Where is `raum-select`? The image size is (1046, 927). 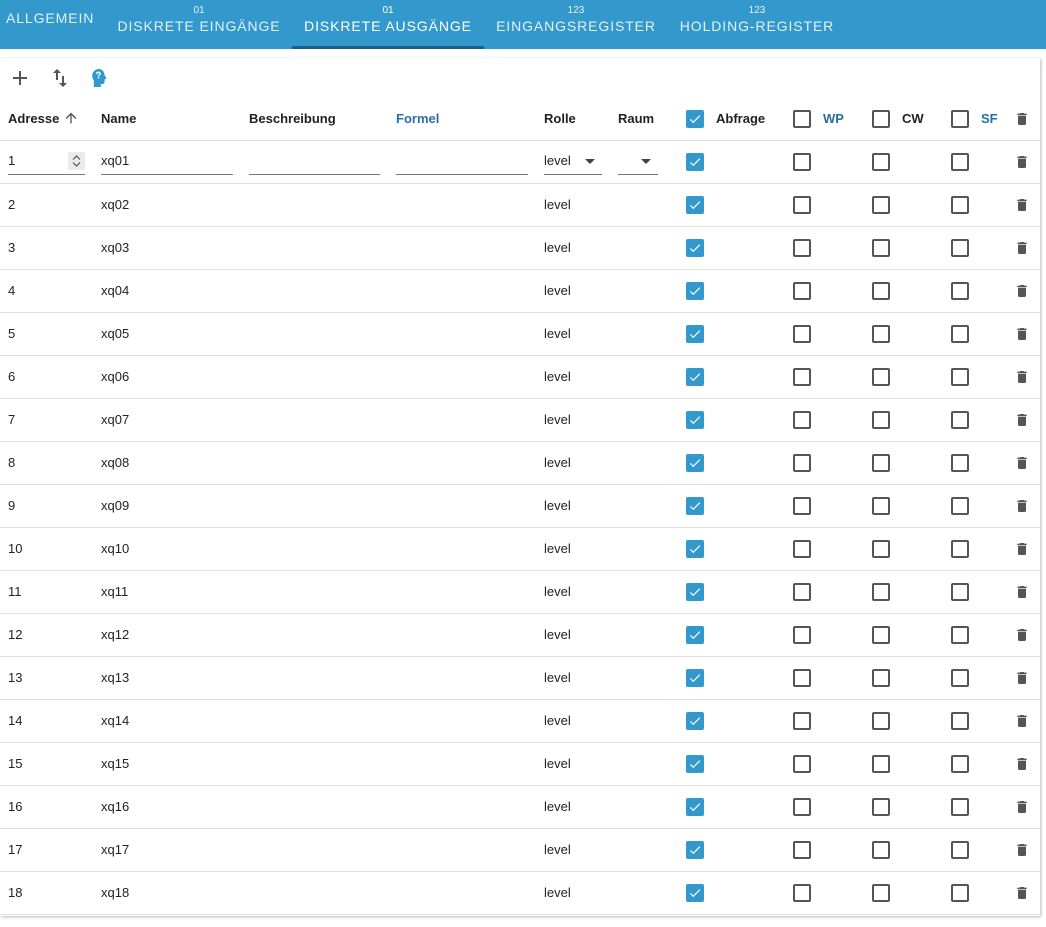
raum-select is located at coordinates (638, 163).